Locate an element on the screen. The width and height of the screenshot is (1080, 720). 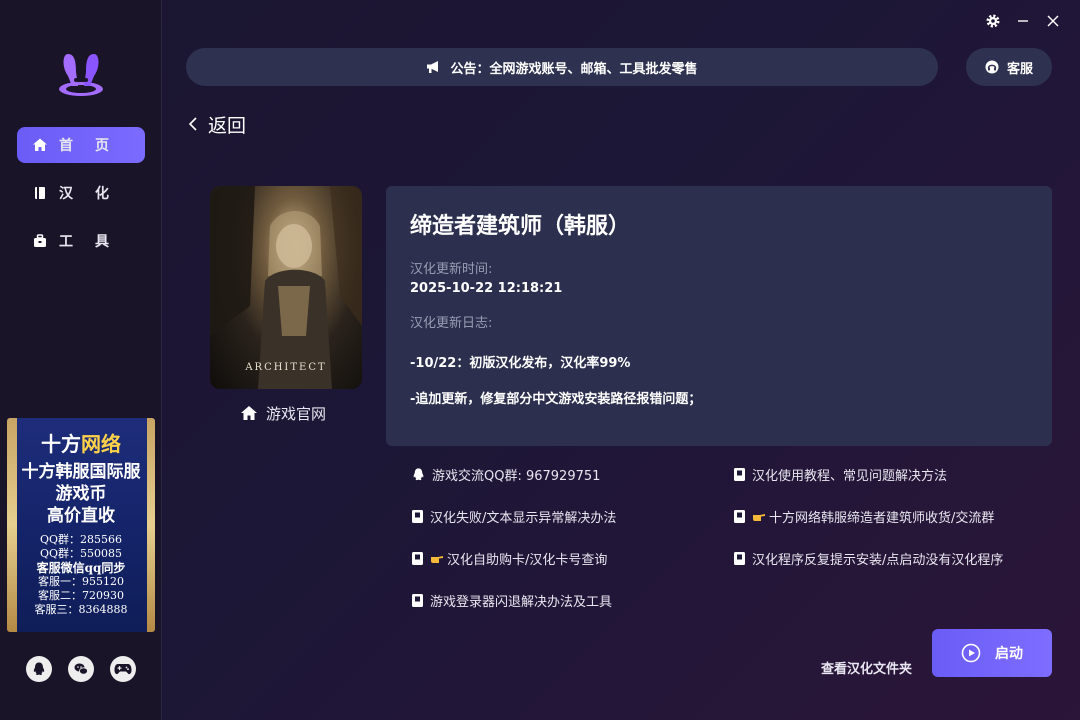
gamepad-icon is located at coordinates (123, 669).